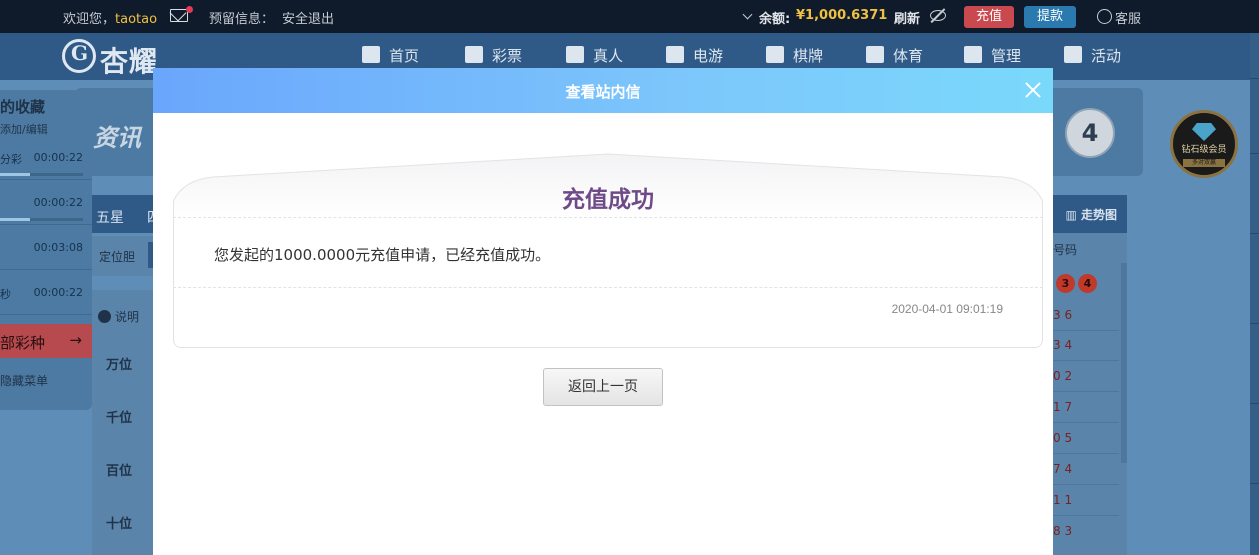 The image size is (1259, 555). I want to click on back-button: 返回上一页, so click(603, 387).